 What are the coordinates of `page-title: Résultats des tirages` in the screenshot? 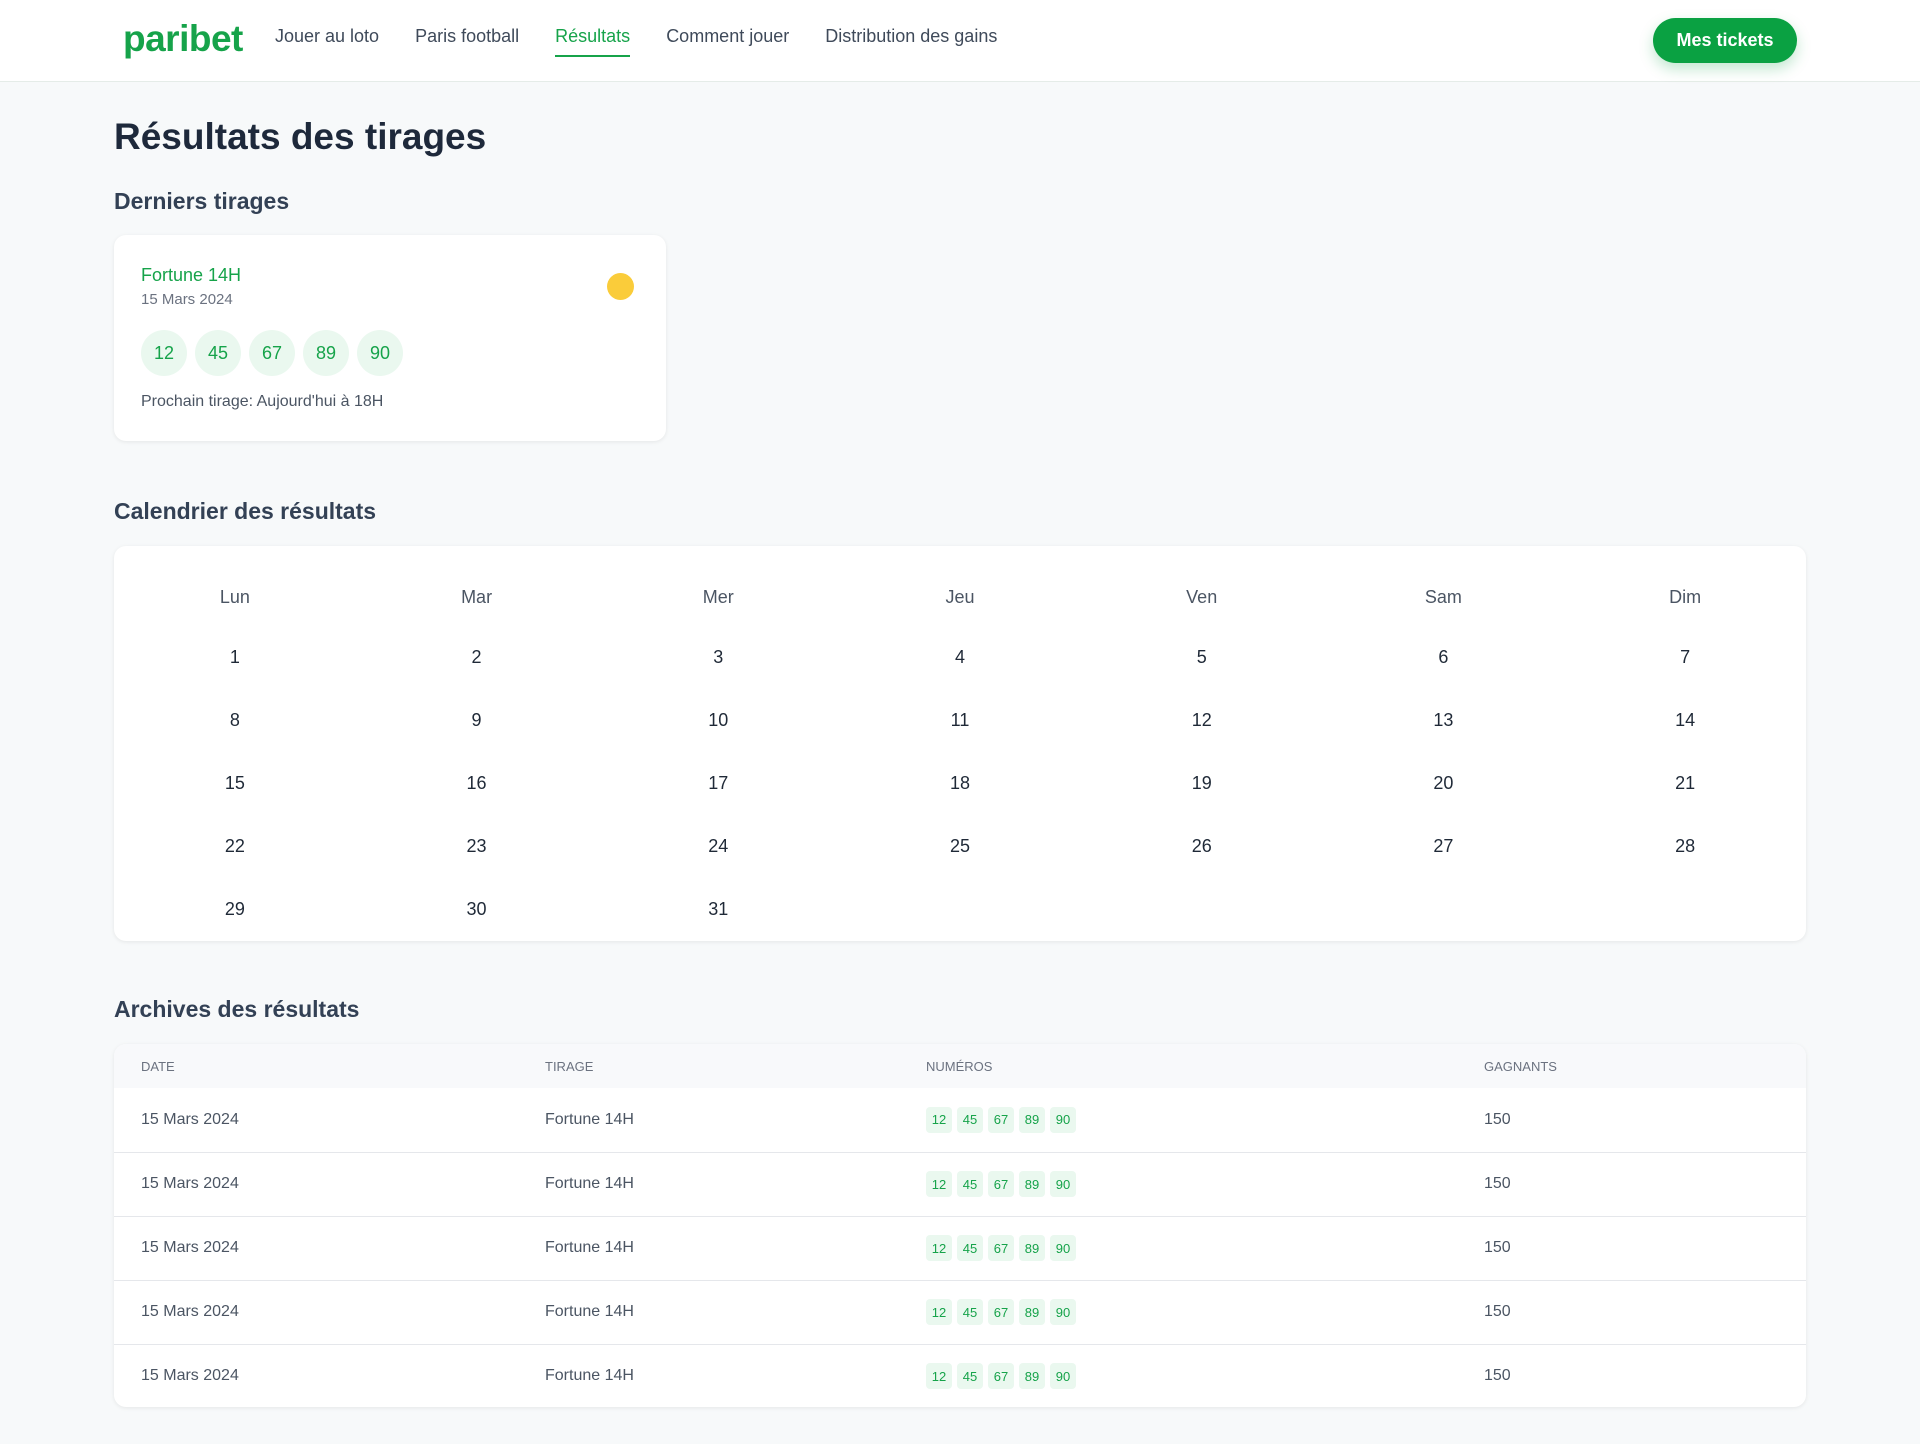 It's located at (300, 136).